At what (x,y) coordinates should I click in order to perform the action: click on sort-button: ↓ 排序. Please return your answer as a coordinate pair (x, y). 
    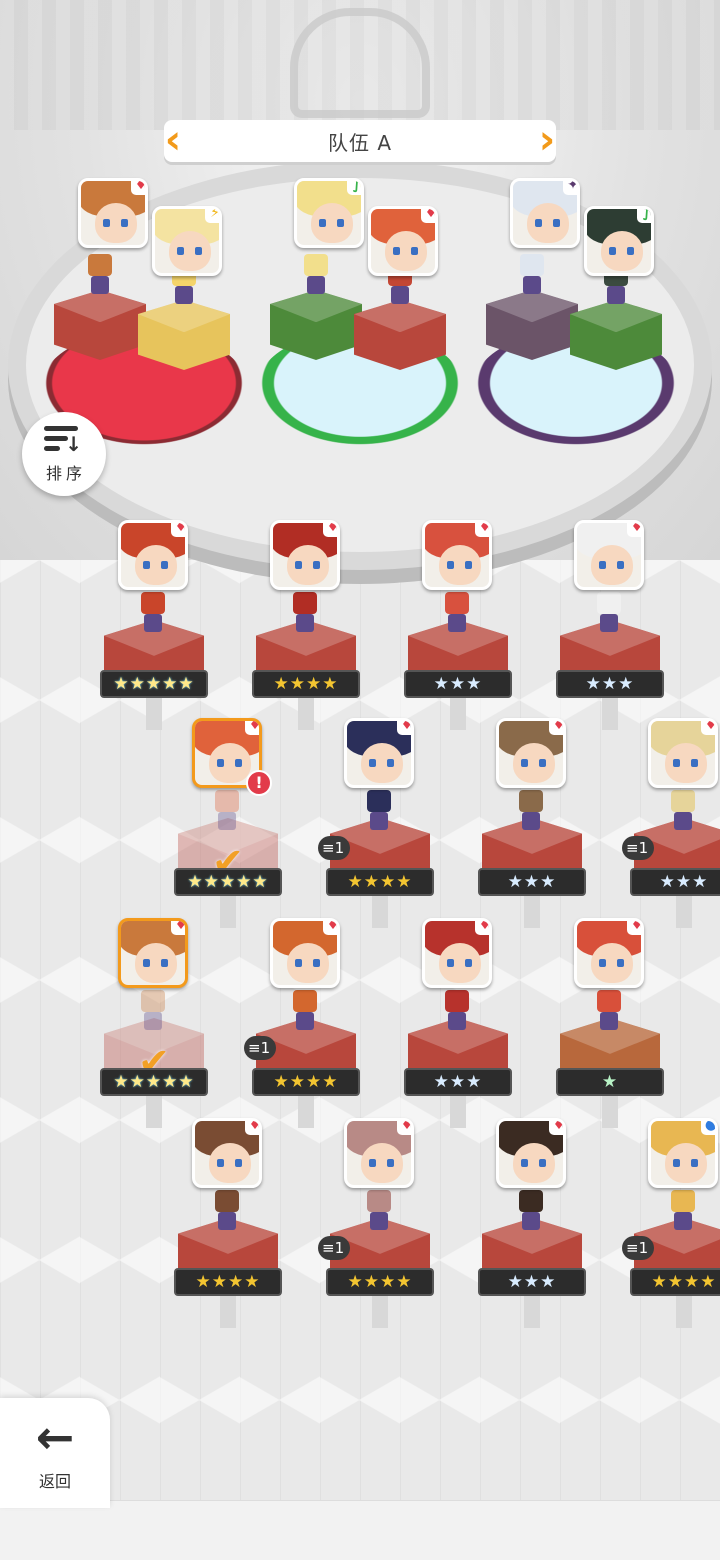
    Looking at the image, I should click on (64, 454).